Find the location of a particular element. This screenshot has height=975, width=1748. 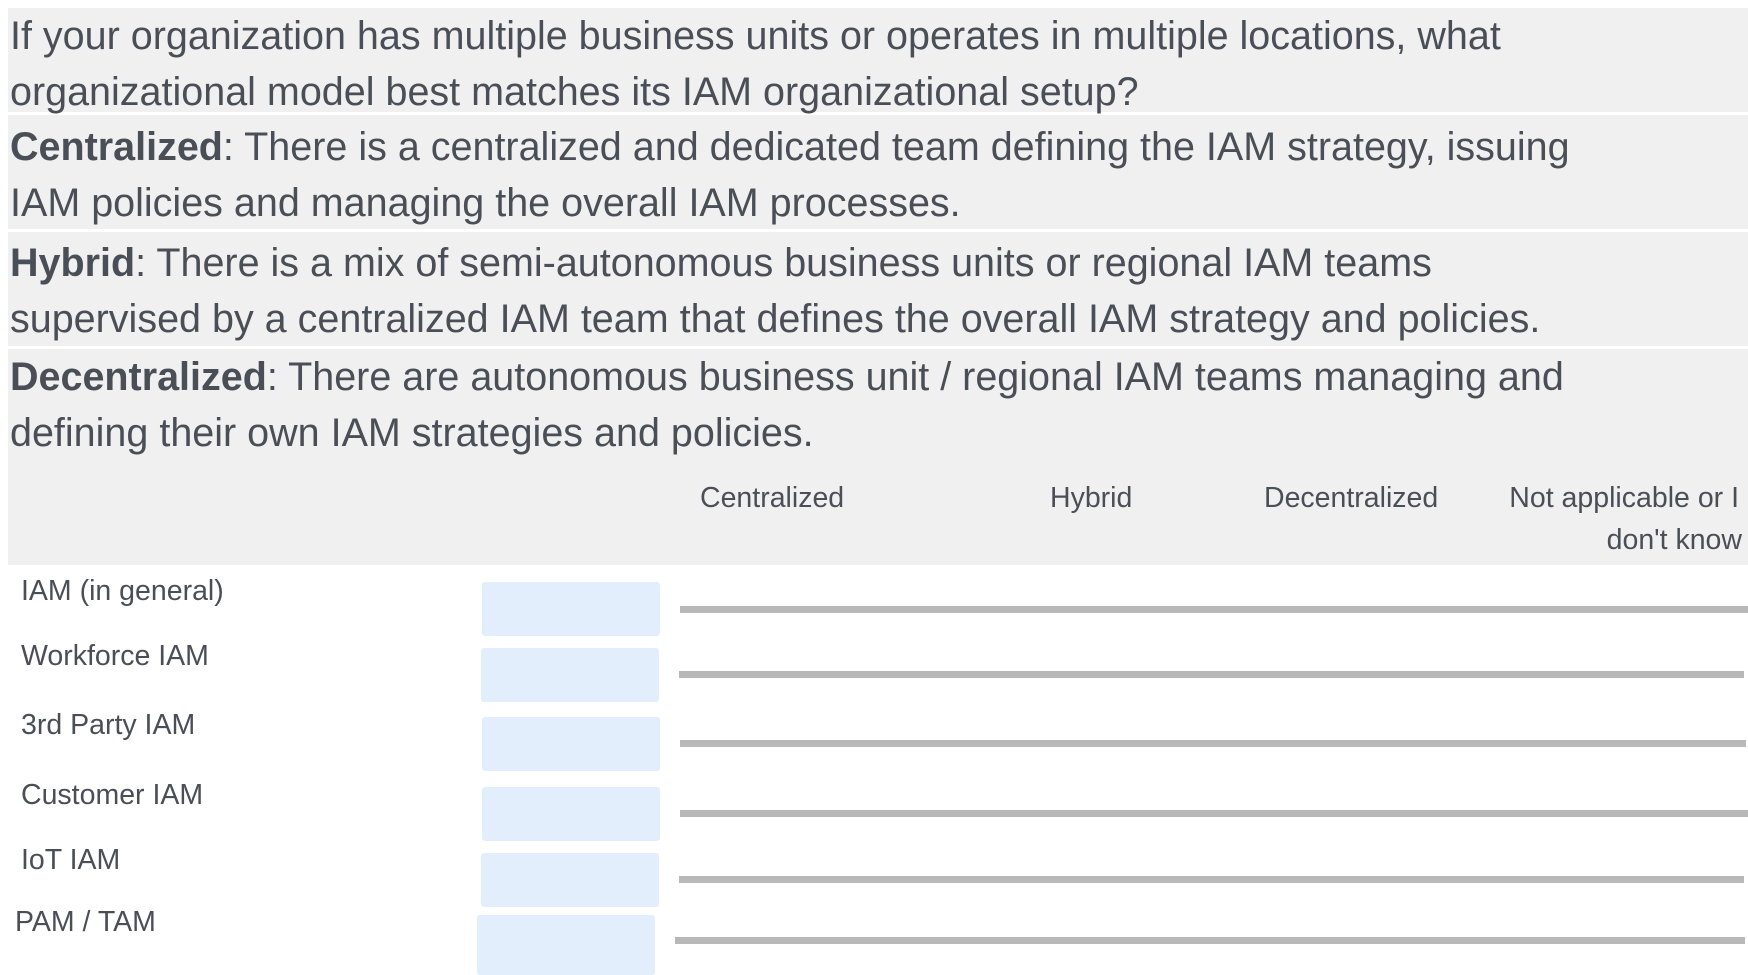

definition-term: Hybrid is located at coordinates (73, 263).